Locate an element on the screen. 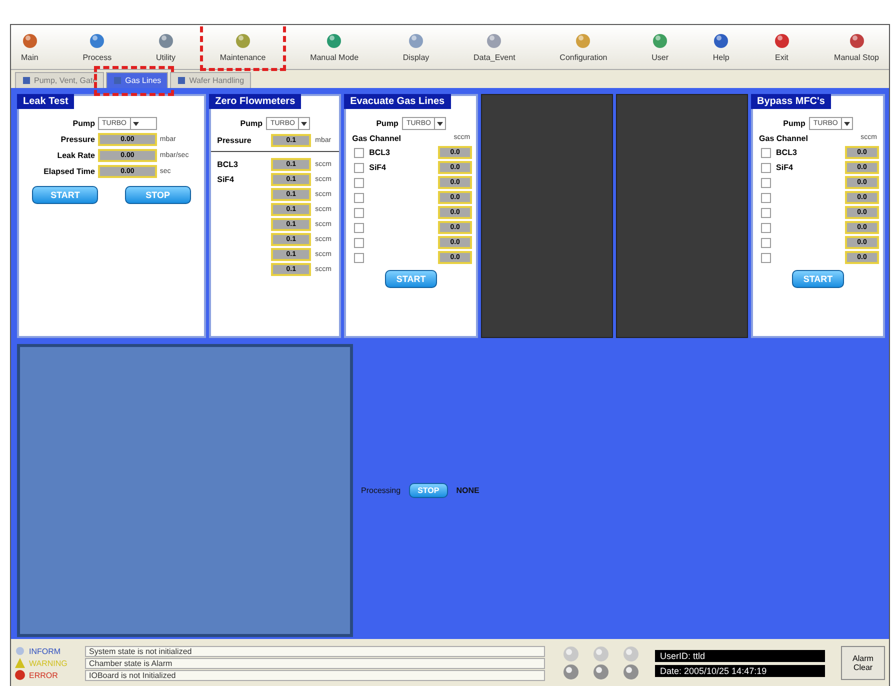  panel-title: Bypass MFC's is located at coordinates (791, 101).